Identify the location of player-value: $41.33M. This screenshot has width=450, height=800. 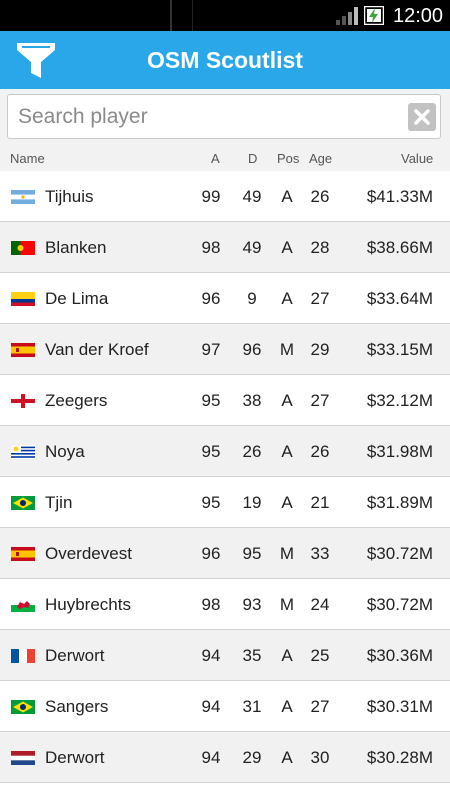
(399, 196).